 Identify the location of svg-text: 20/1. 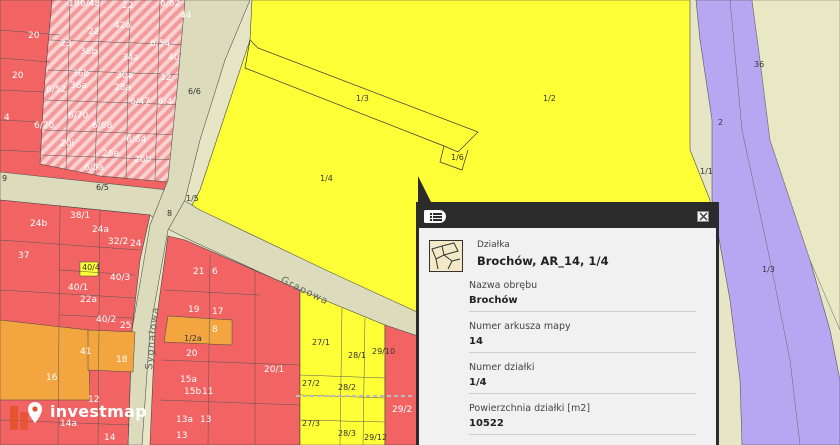
(274, 370).